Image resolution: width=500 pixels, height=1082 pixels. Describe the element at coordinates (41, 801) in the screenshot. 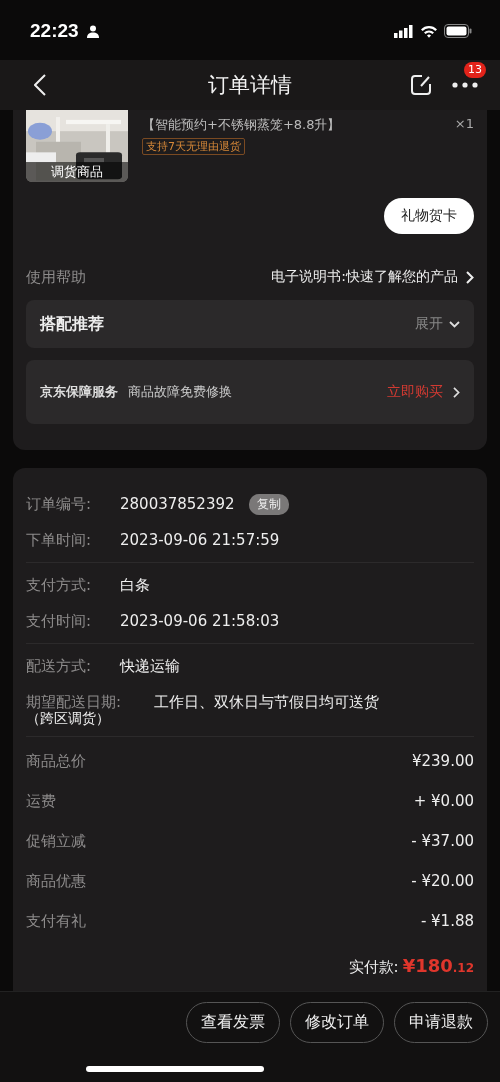

I see `charge-label: 运费` at that location.